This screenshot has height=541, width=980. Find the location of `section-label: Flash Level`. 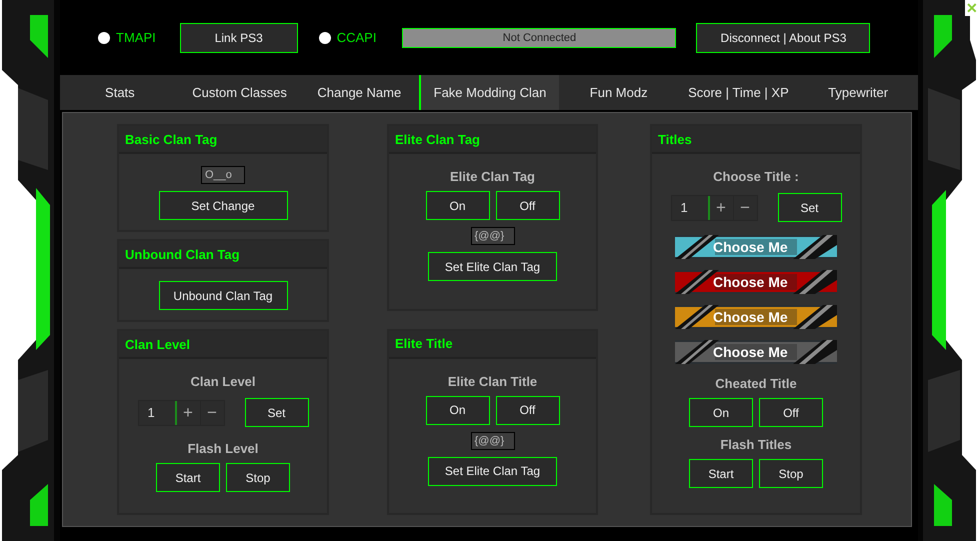

section-label: Flash Level is located at coordinates (223, 448).